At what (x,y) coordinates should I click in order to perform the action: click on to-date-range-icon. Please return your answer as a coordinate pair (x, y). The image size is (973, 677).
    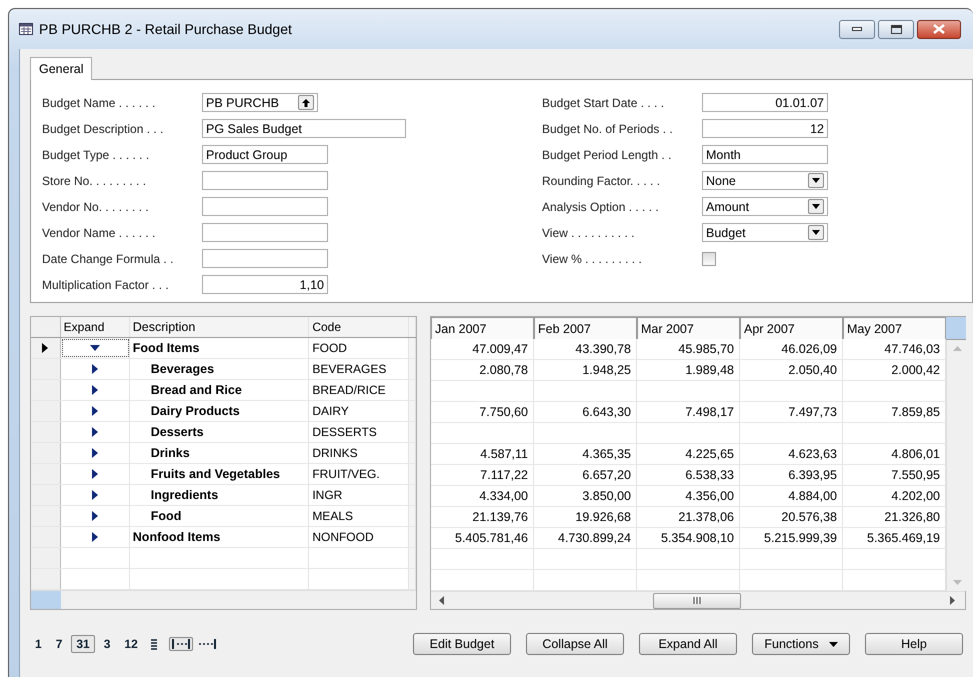
    Looking at the image, I should click on (207, 644).